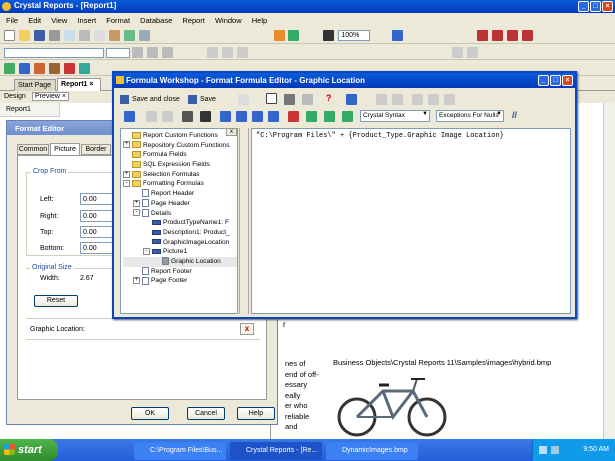  Describe the element at coordinates (98, 248) in the screenshot. I see `bottom-crop-field: 0.00` at that location.